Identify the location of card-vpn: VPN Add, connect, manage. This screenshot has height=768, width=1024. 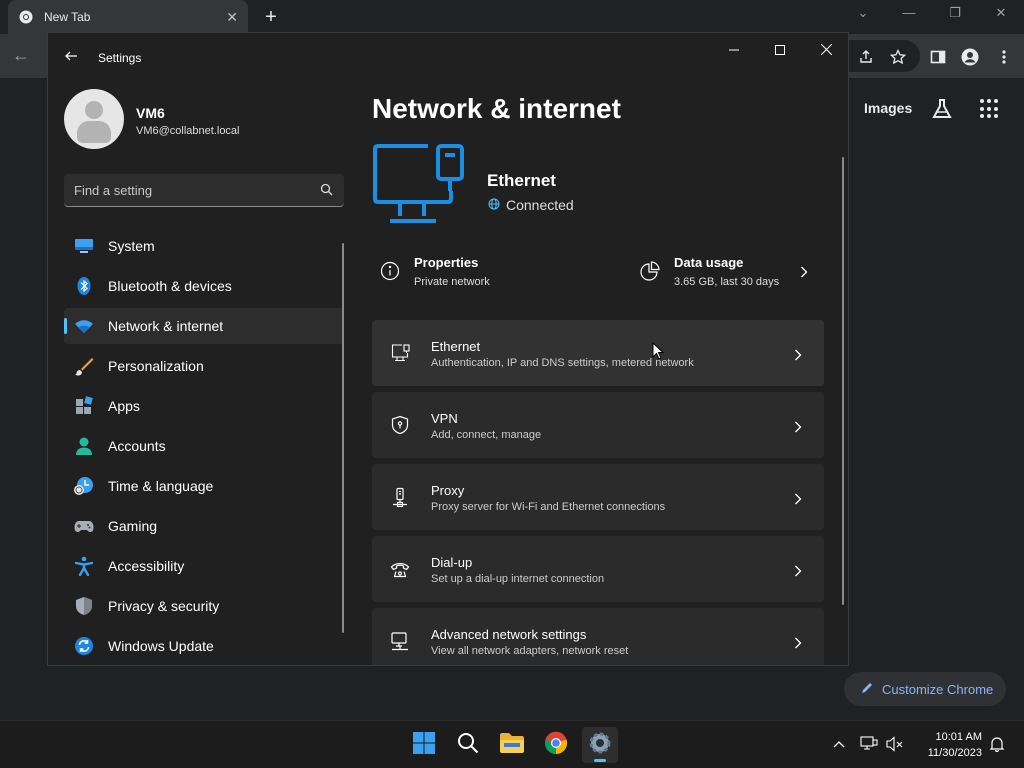
(598, 425).